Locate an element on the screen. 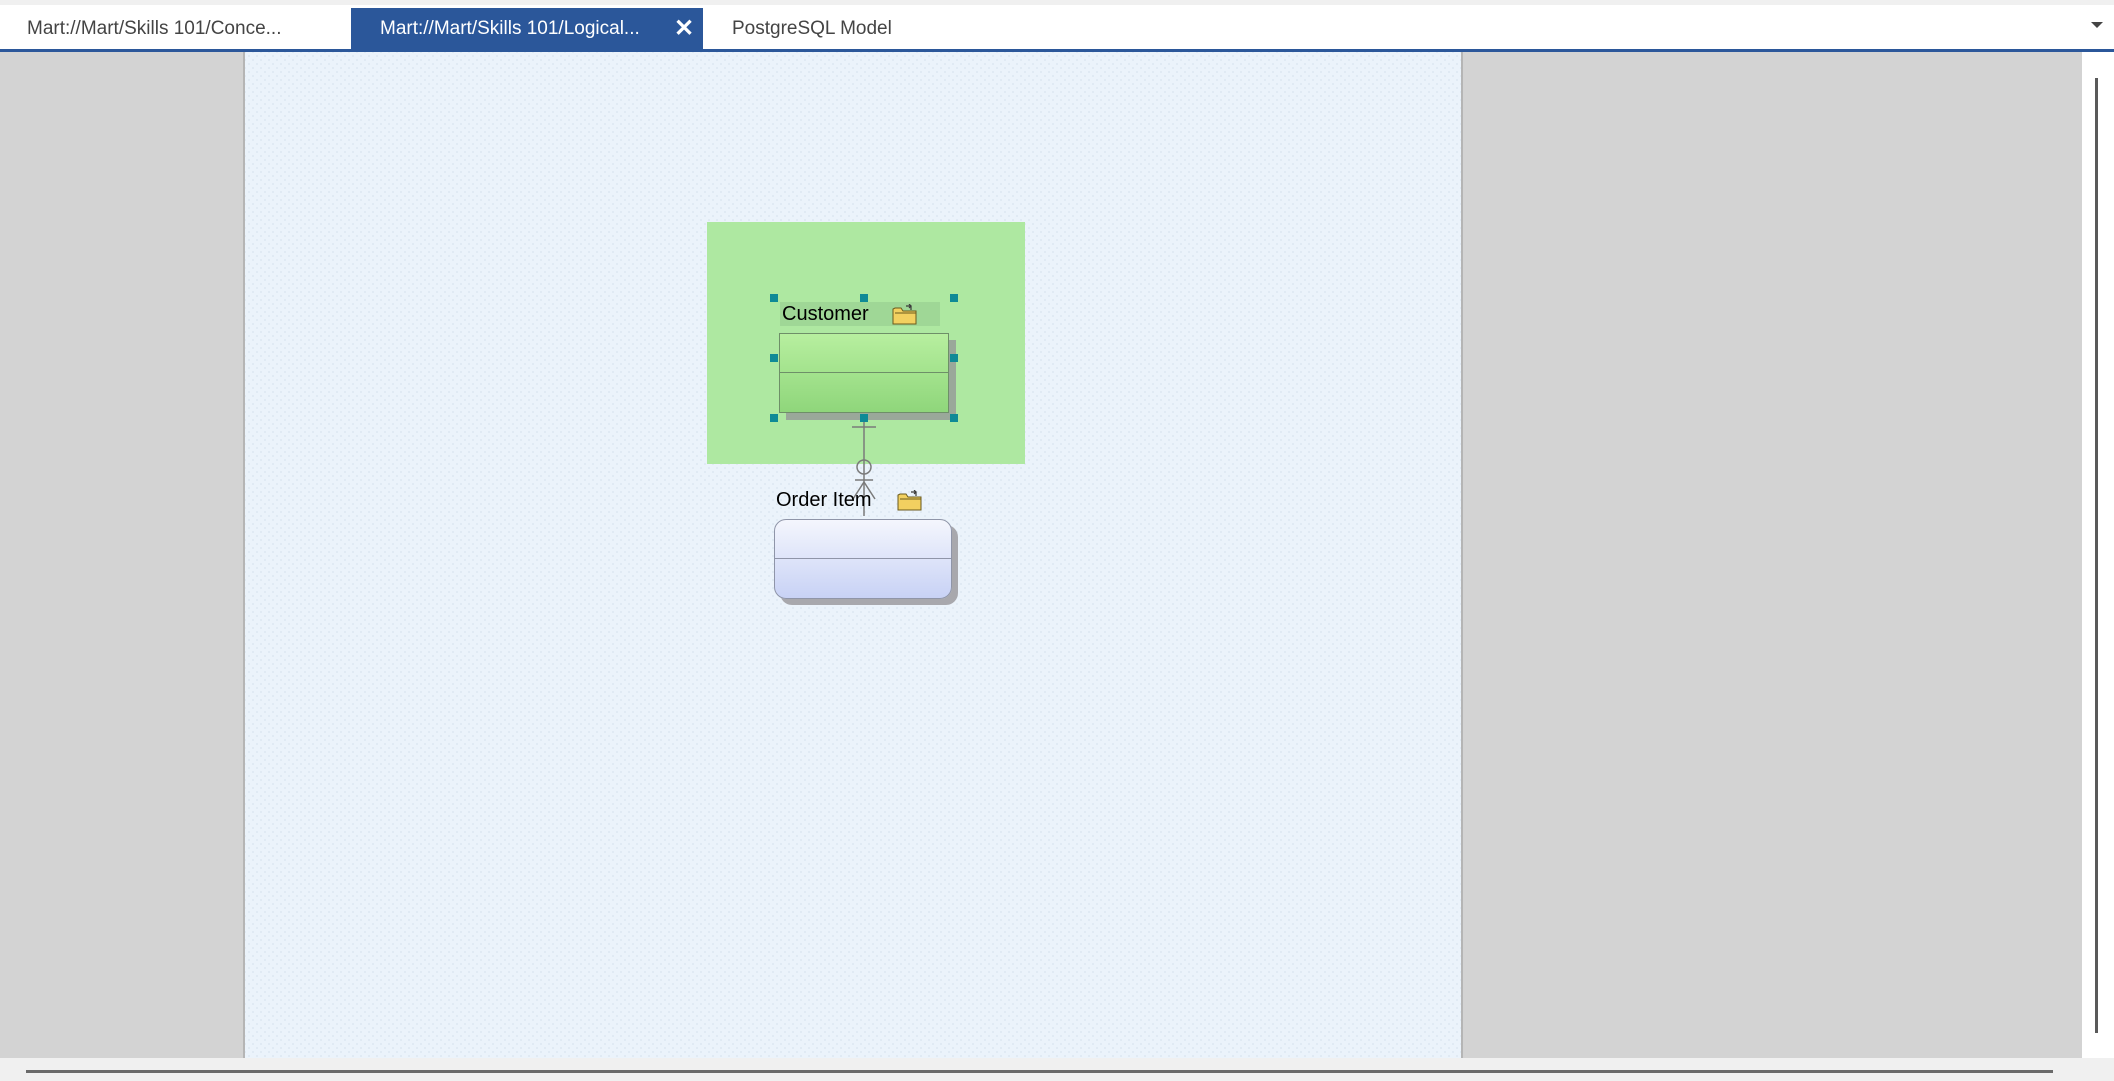 Image resolution: width=2114 pixels, height=1081 pixels. resize-handle-bottom-right is located at coordinates (954, 418).